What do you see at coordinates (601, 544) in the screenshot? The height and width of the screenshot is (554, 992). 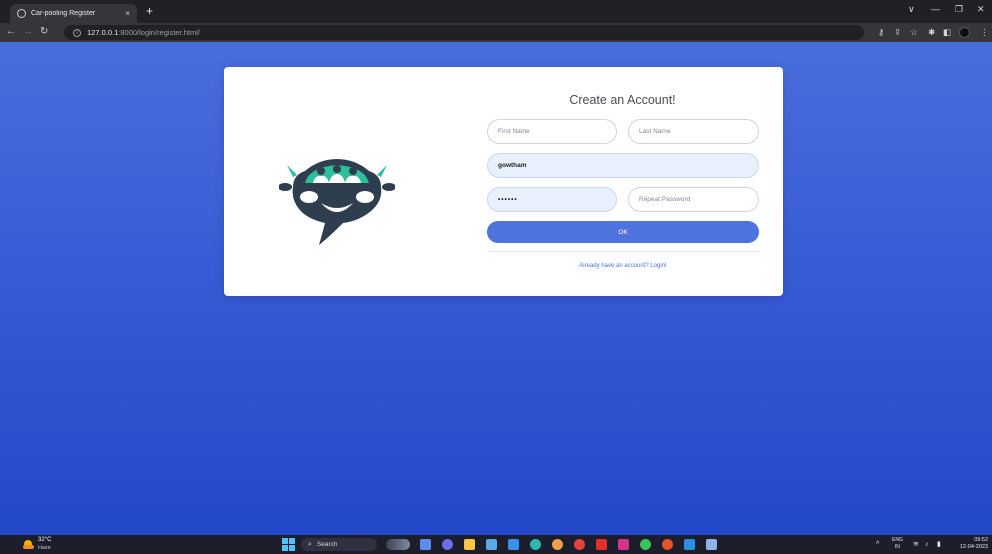 I see `youtube-icon` at bounding box center [601, 544].